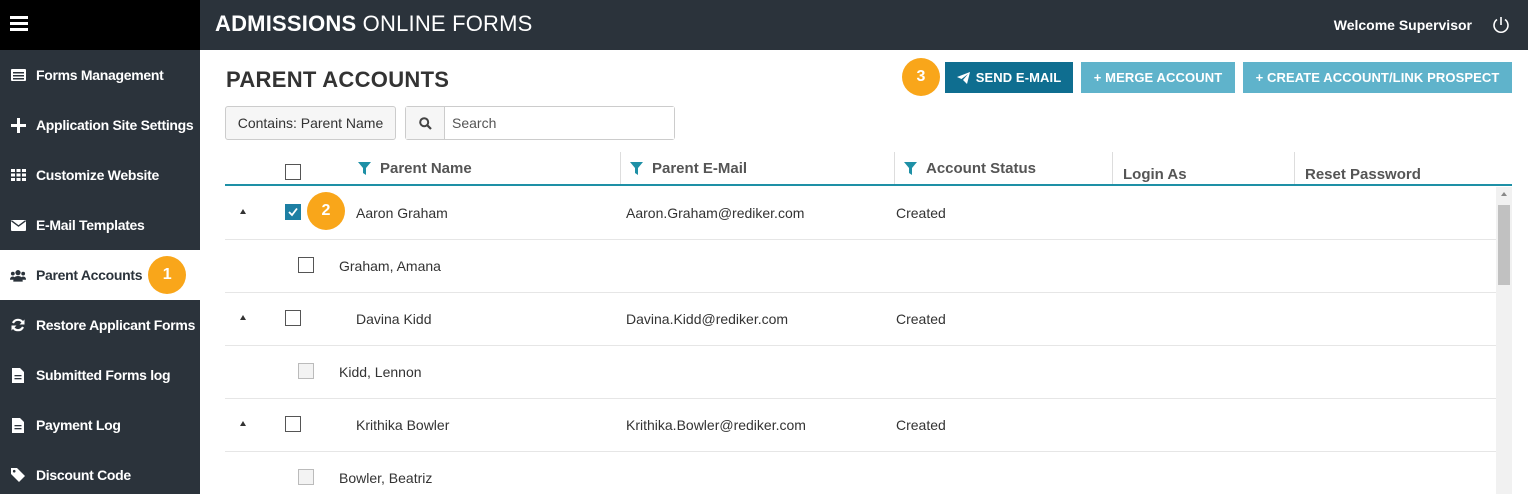  I want to click on sidebar-header, so click(100, 25).